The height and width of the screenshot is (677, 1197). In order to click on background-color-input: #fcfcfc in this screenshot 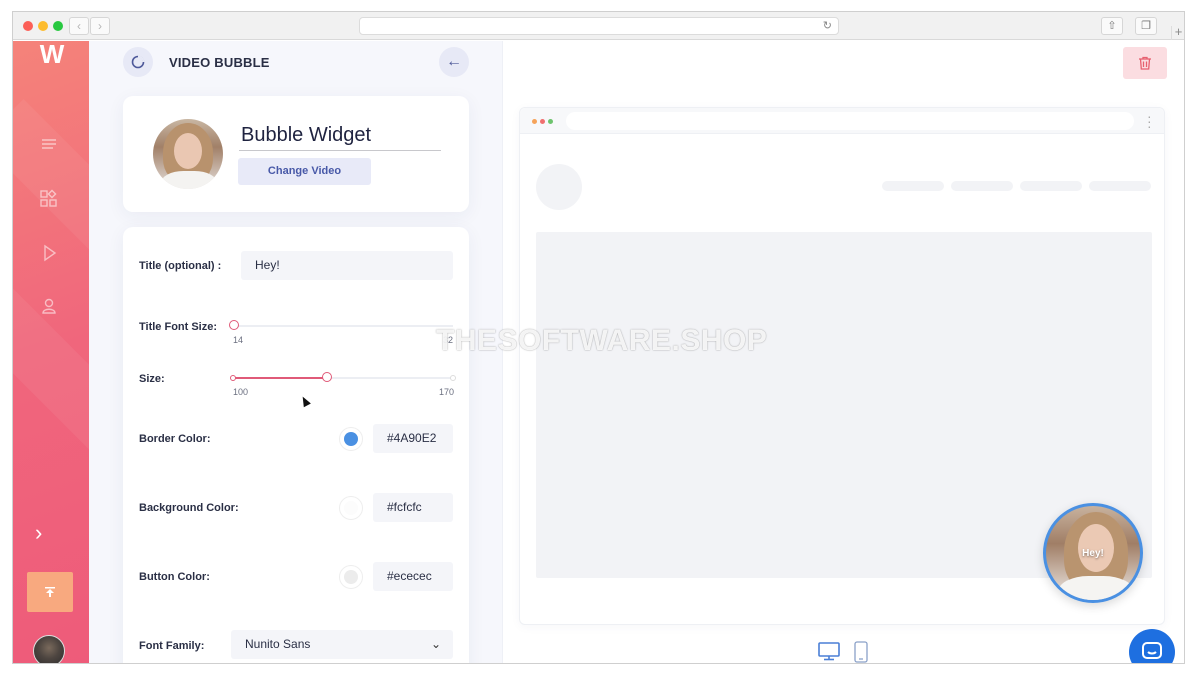, I will do `click(413, 507)`.